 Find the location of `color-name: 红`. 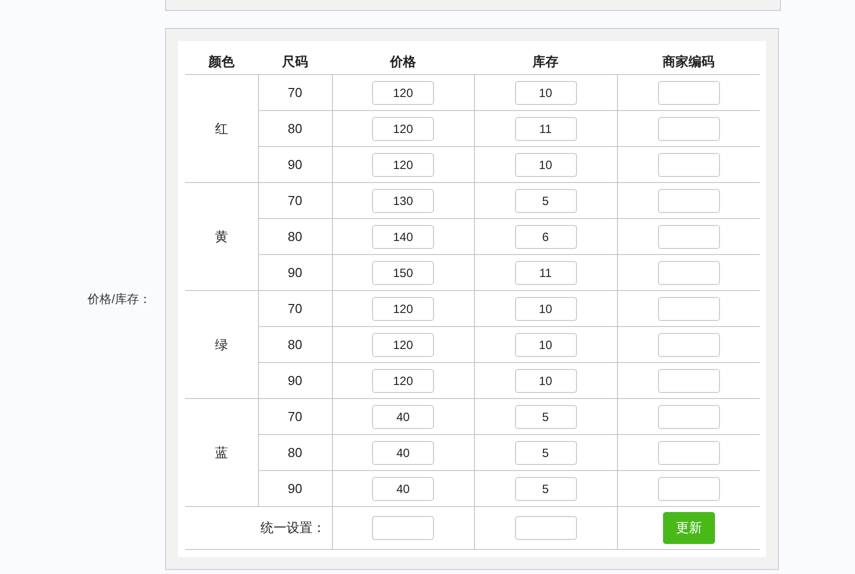

color-name: 红 is located at coordinates (221, 128).